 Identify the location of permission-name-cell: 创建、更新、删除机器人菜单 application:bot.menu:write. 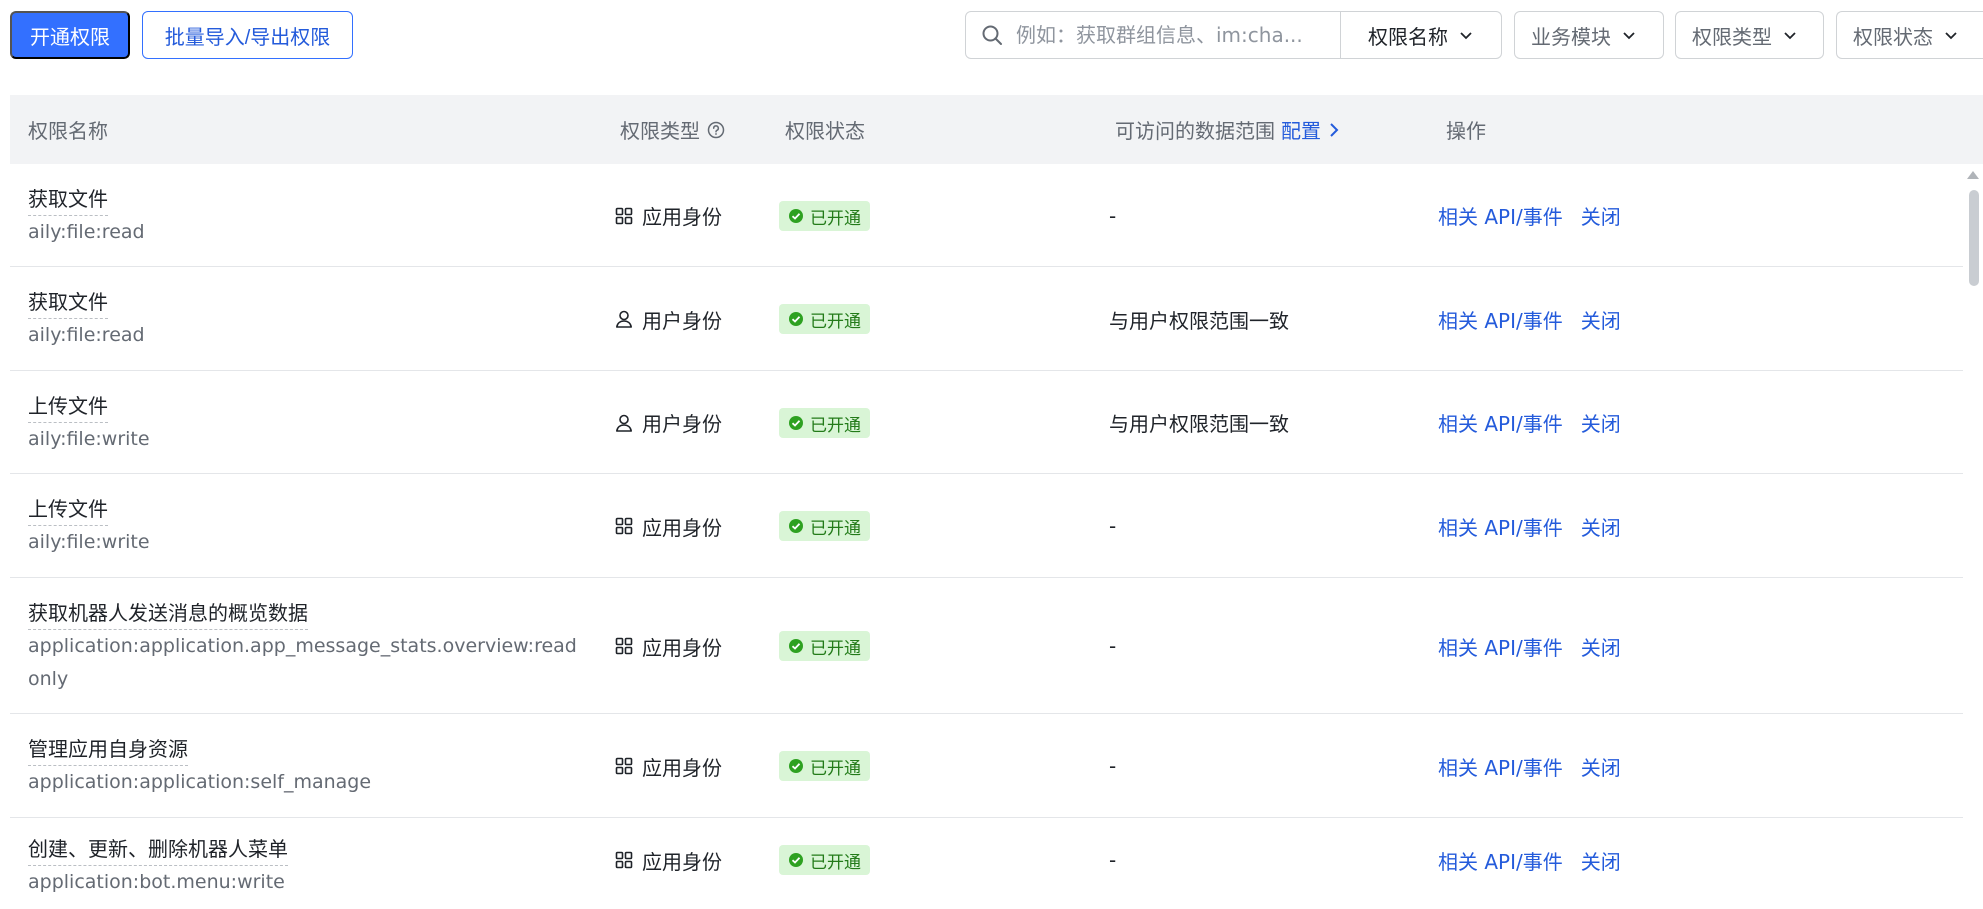
(308, 863).